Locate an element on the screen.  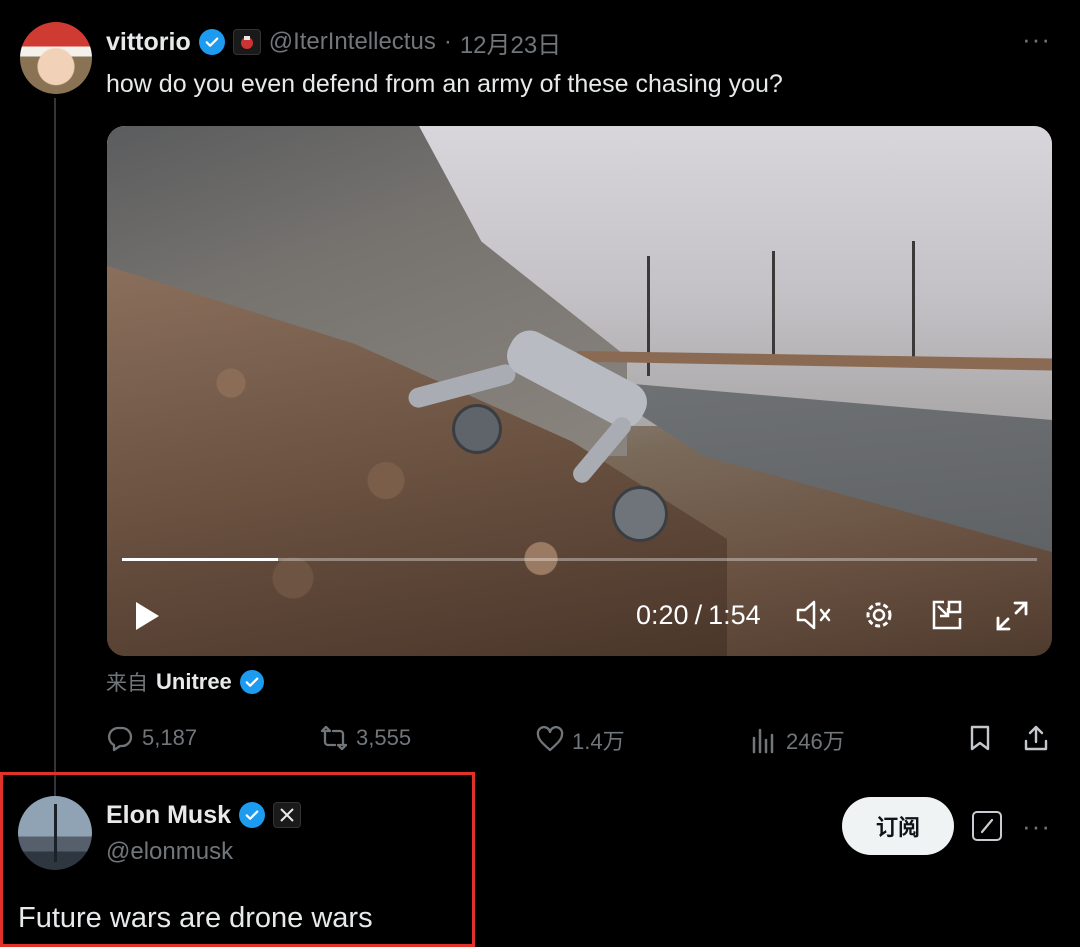
more-options-icon: ··· is located at coordinates (1036, 39).